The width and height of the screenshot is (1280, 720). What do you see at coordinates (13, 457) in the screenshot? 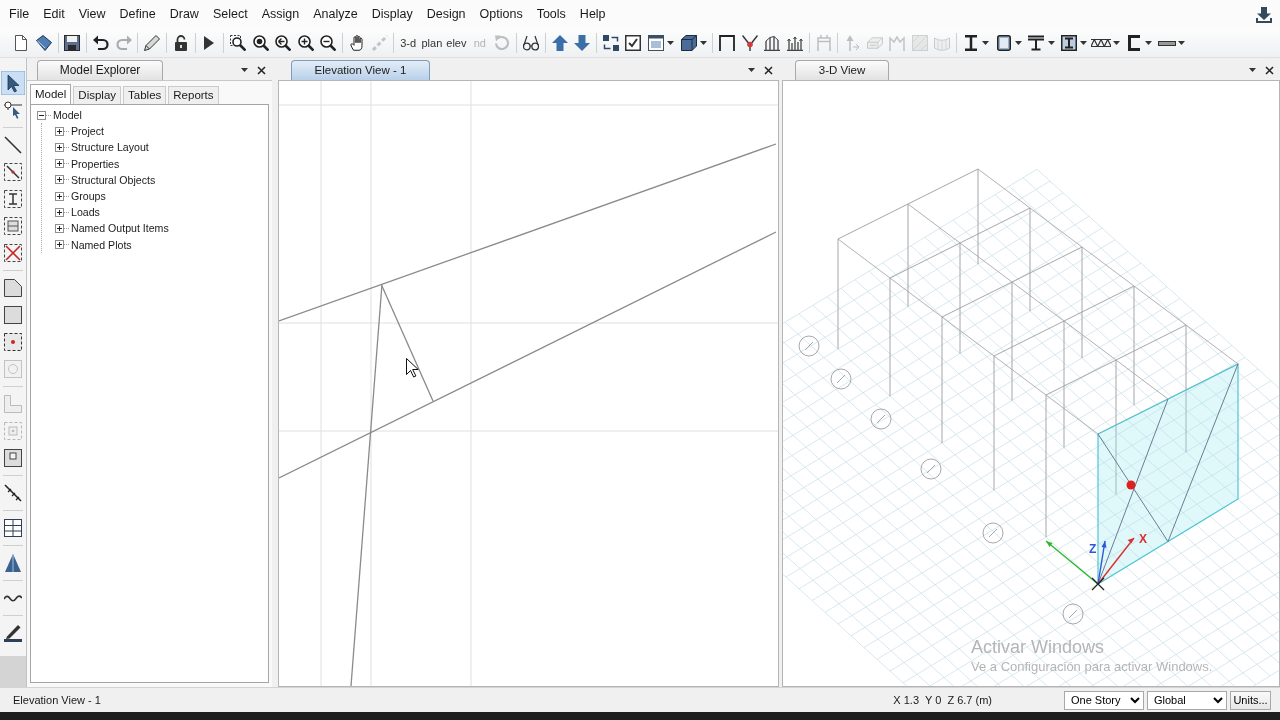
I see `framed-box-icon` at bounding box center [13, 457].